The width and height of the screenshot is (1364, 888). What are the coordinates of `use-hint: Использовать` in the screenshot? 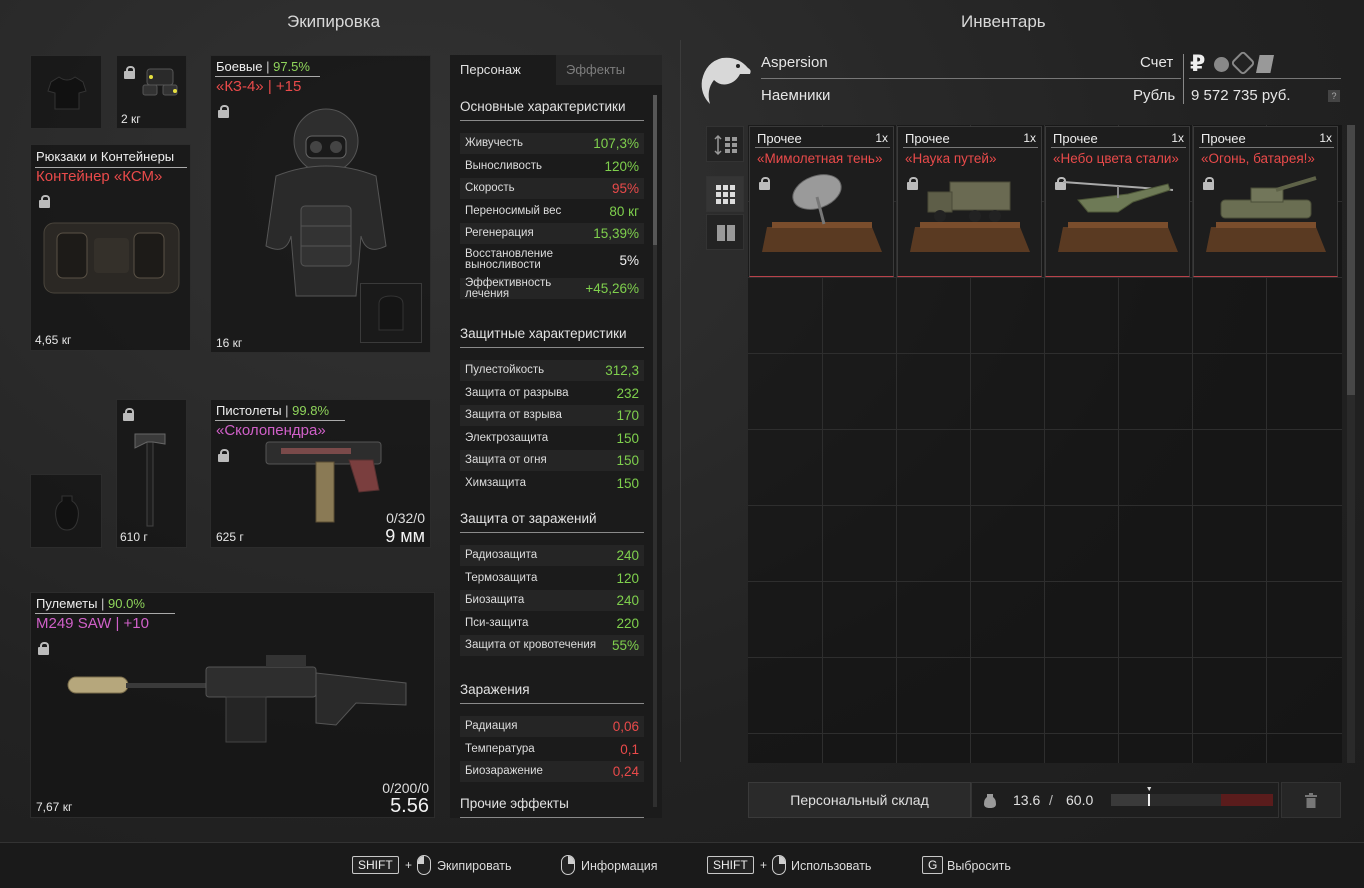 It's located at (831, 866).